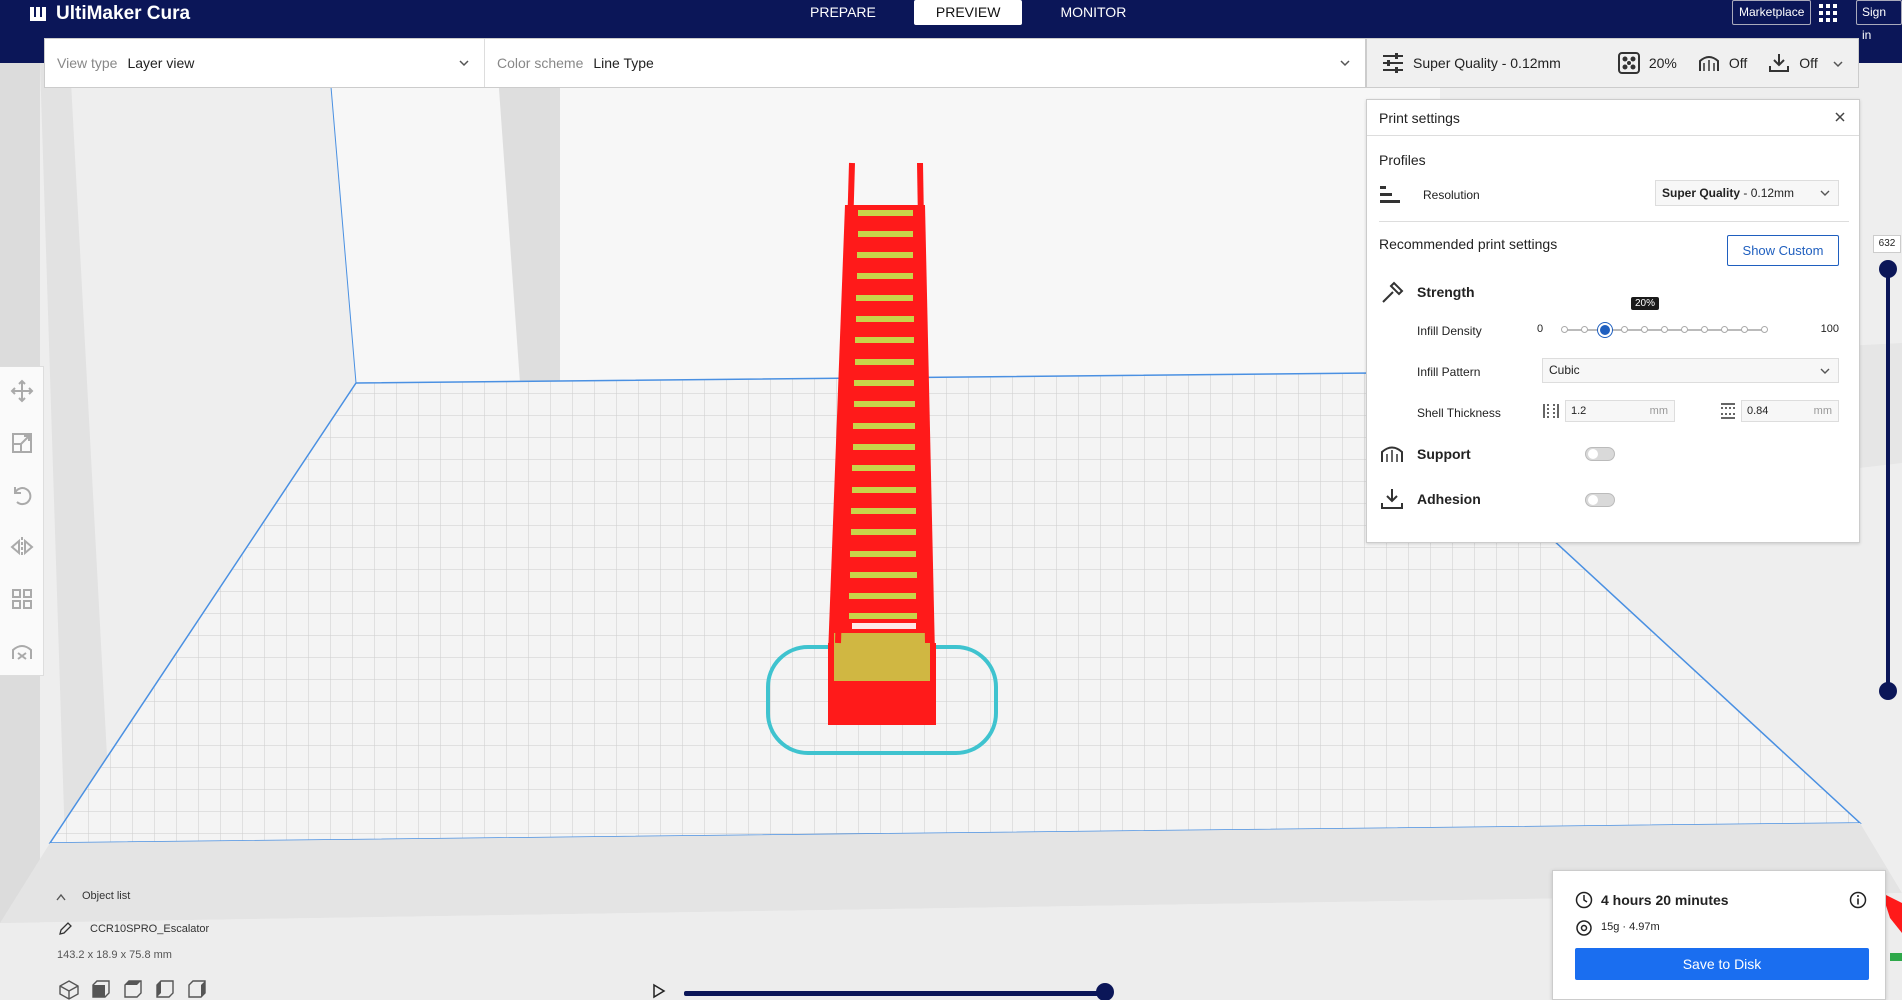 The image size is (1902, 1000). What do you see at coordinates (165, 990) in the screenshot?
I see `left-view-icon` at bounding box center [165, 990].